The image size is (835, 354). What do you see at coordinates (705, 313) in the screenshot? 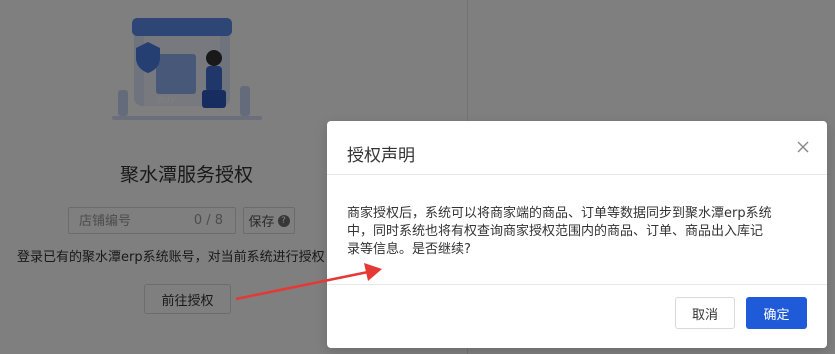
I see `cancel-button: 取消` at bounding box center [705, 313].